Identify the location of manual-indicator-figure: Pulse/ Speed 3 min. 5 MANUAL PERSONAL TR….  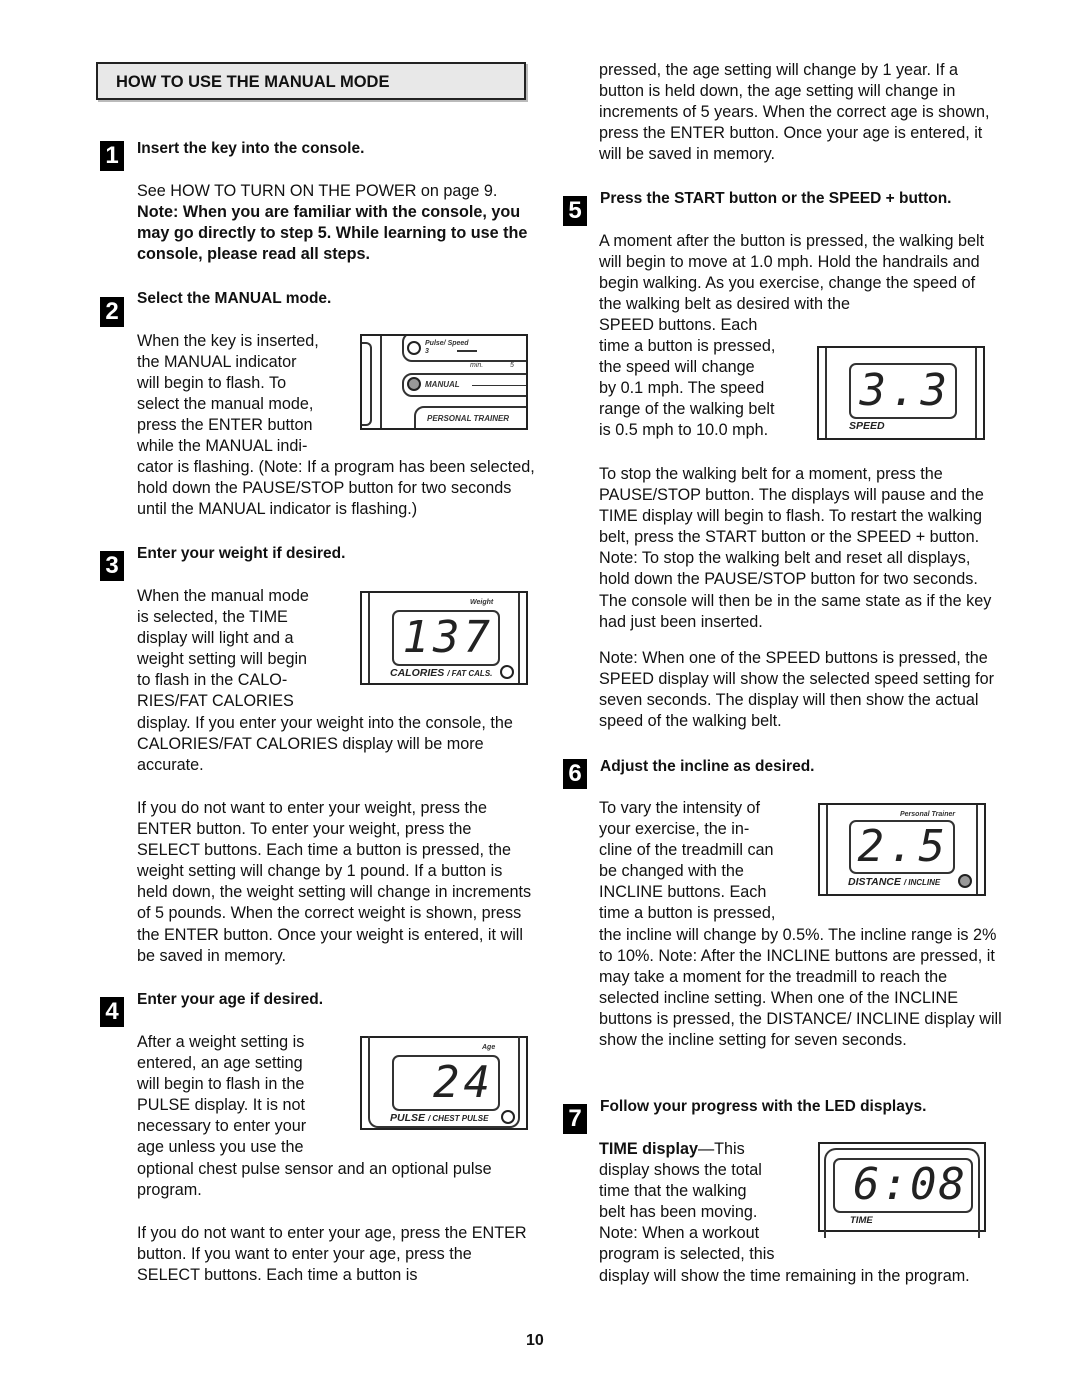
(444, 382).